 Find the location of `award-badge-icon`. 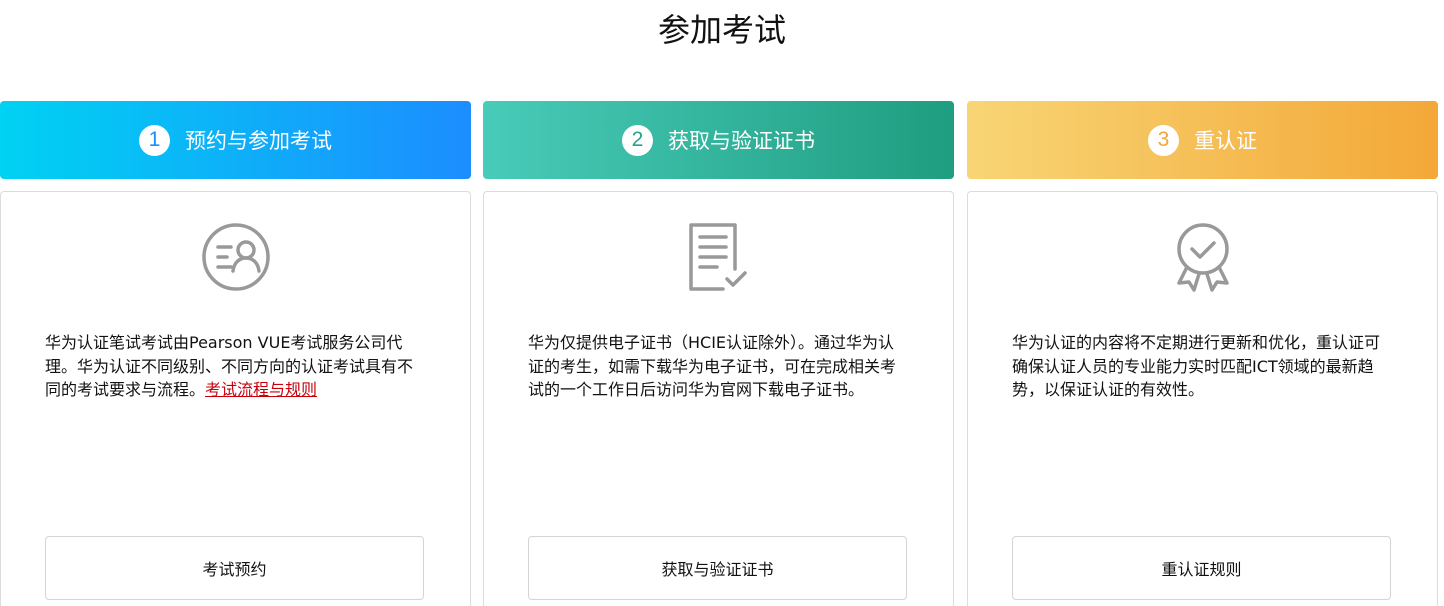

award-badge-icon is located at coordinates (1202, 257).